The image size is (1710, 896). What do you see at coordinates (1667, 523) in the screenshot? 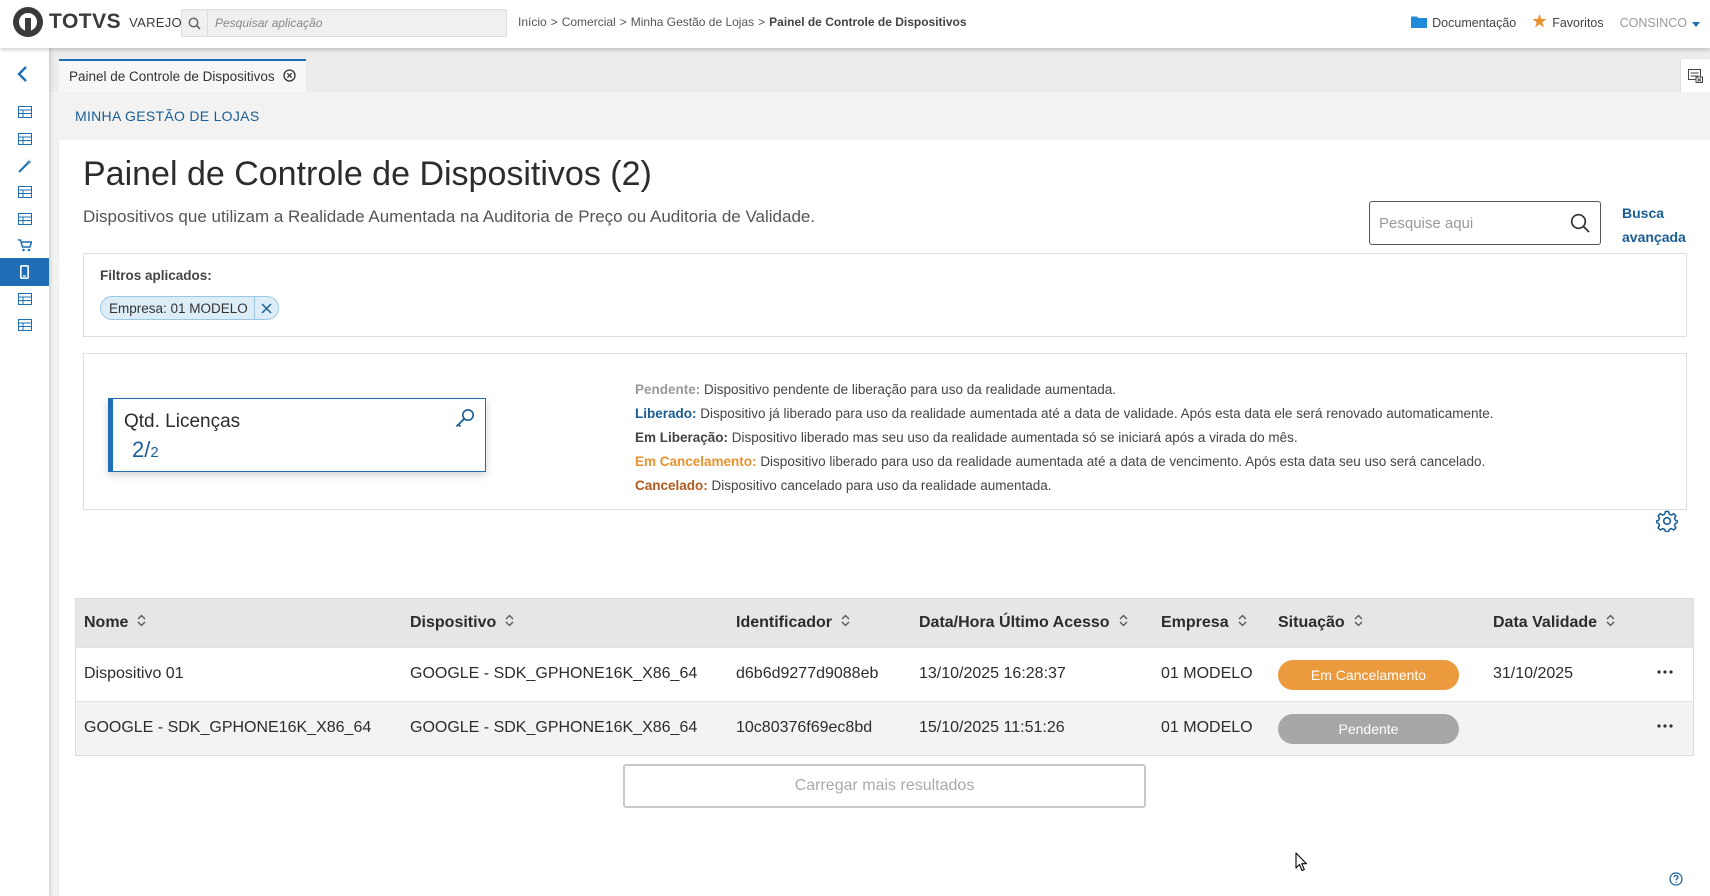
I see `gear-icon` at bounding box center [1667, 523].